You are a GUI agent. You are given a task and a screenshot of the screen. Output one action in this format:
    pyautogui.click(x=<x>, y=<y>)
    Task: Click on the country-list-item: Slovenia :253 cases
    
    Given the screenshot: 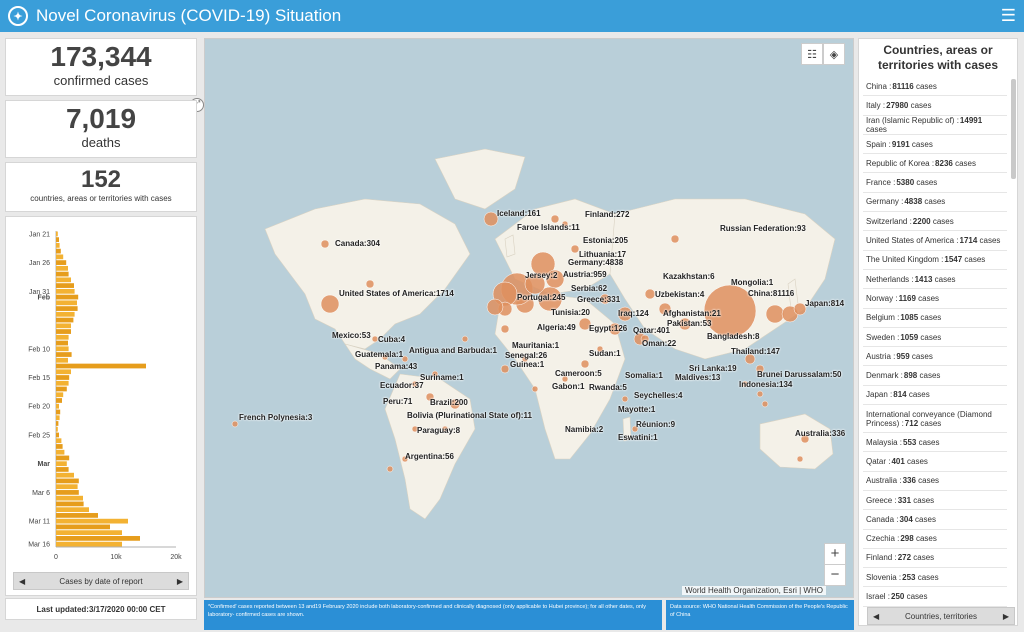 What is the action you would take?
    pyautogui.click(x=935, y=578)
    